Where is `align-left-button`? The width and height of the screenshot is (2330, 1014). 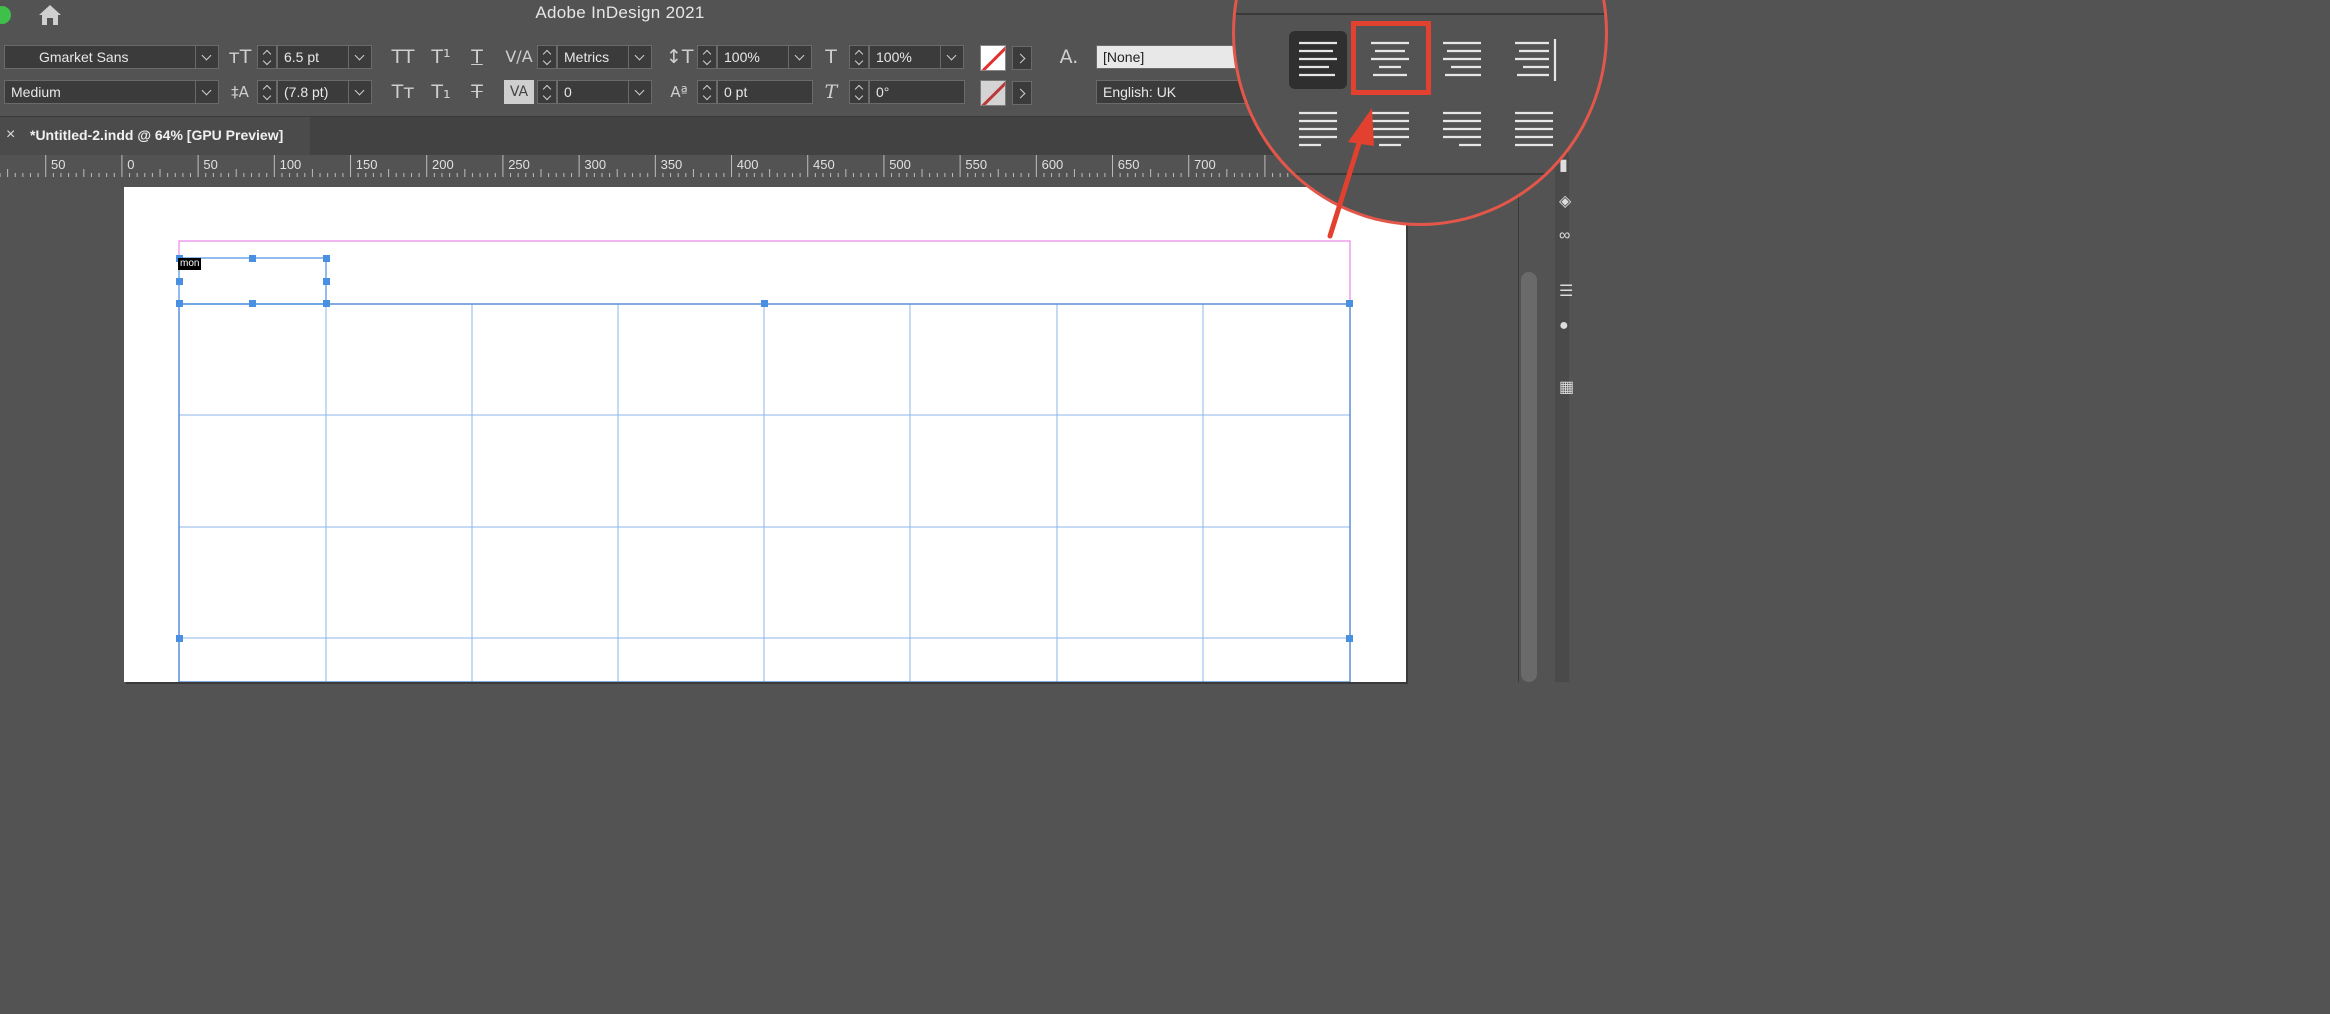
align-left-button is located at coordinates (1318, 60).